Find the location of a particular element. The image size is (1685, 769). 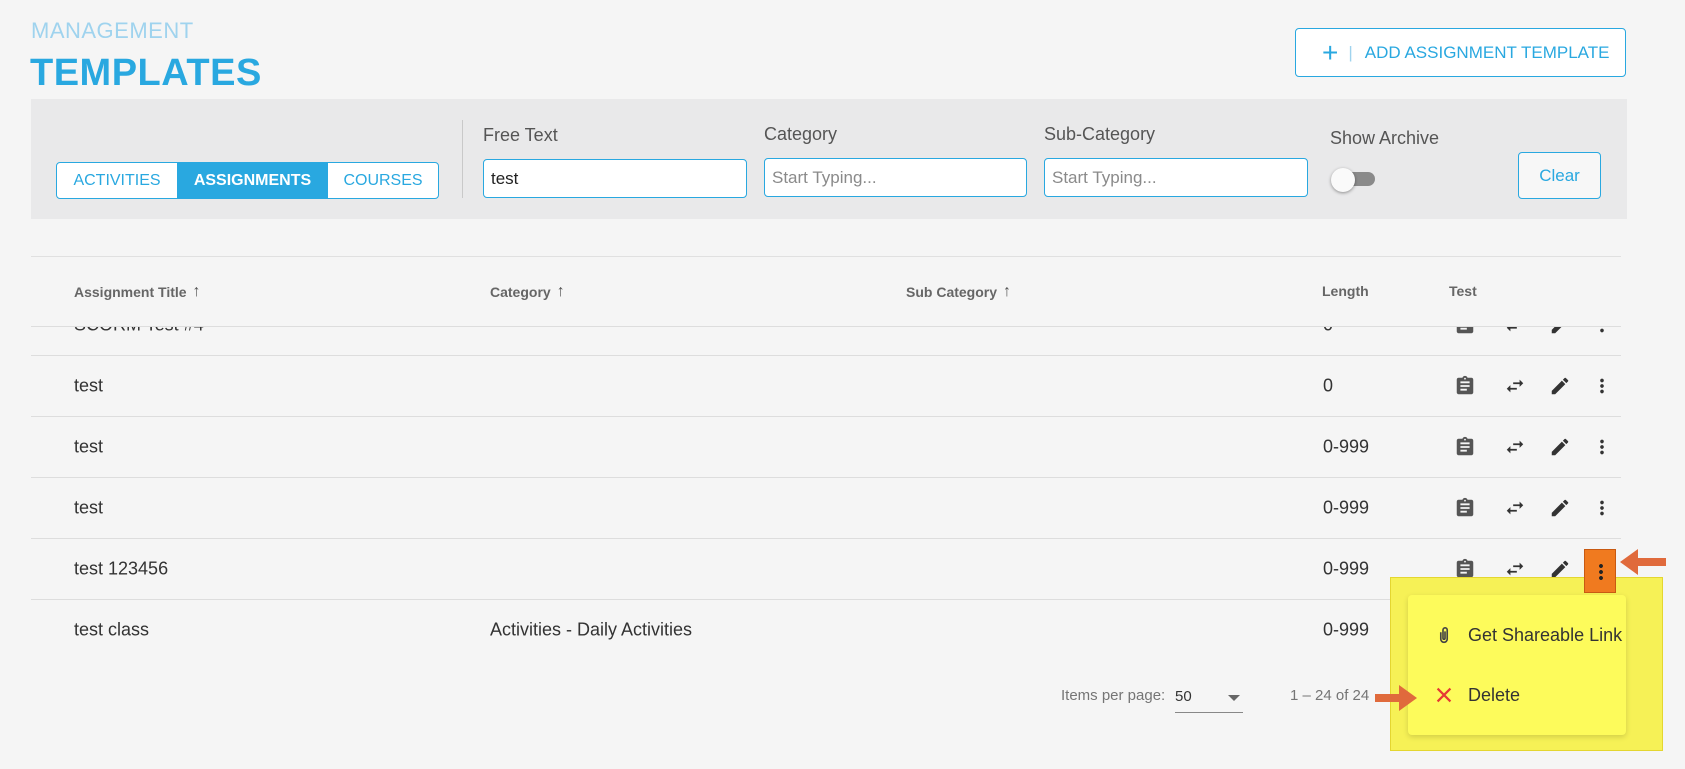

get-shareable-link-label: Get Shareable Link is located at coordinates (1545, 634).